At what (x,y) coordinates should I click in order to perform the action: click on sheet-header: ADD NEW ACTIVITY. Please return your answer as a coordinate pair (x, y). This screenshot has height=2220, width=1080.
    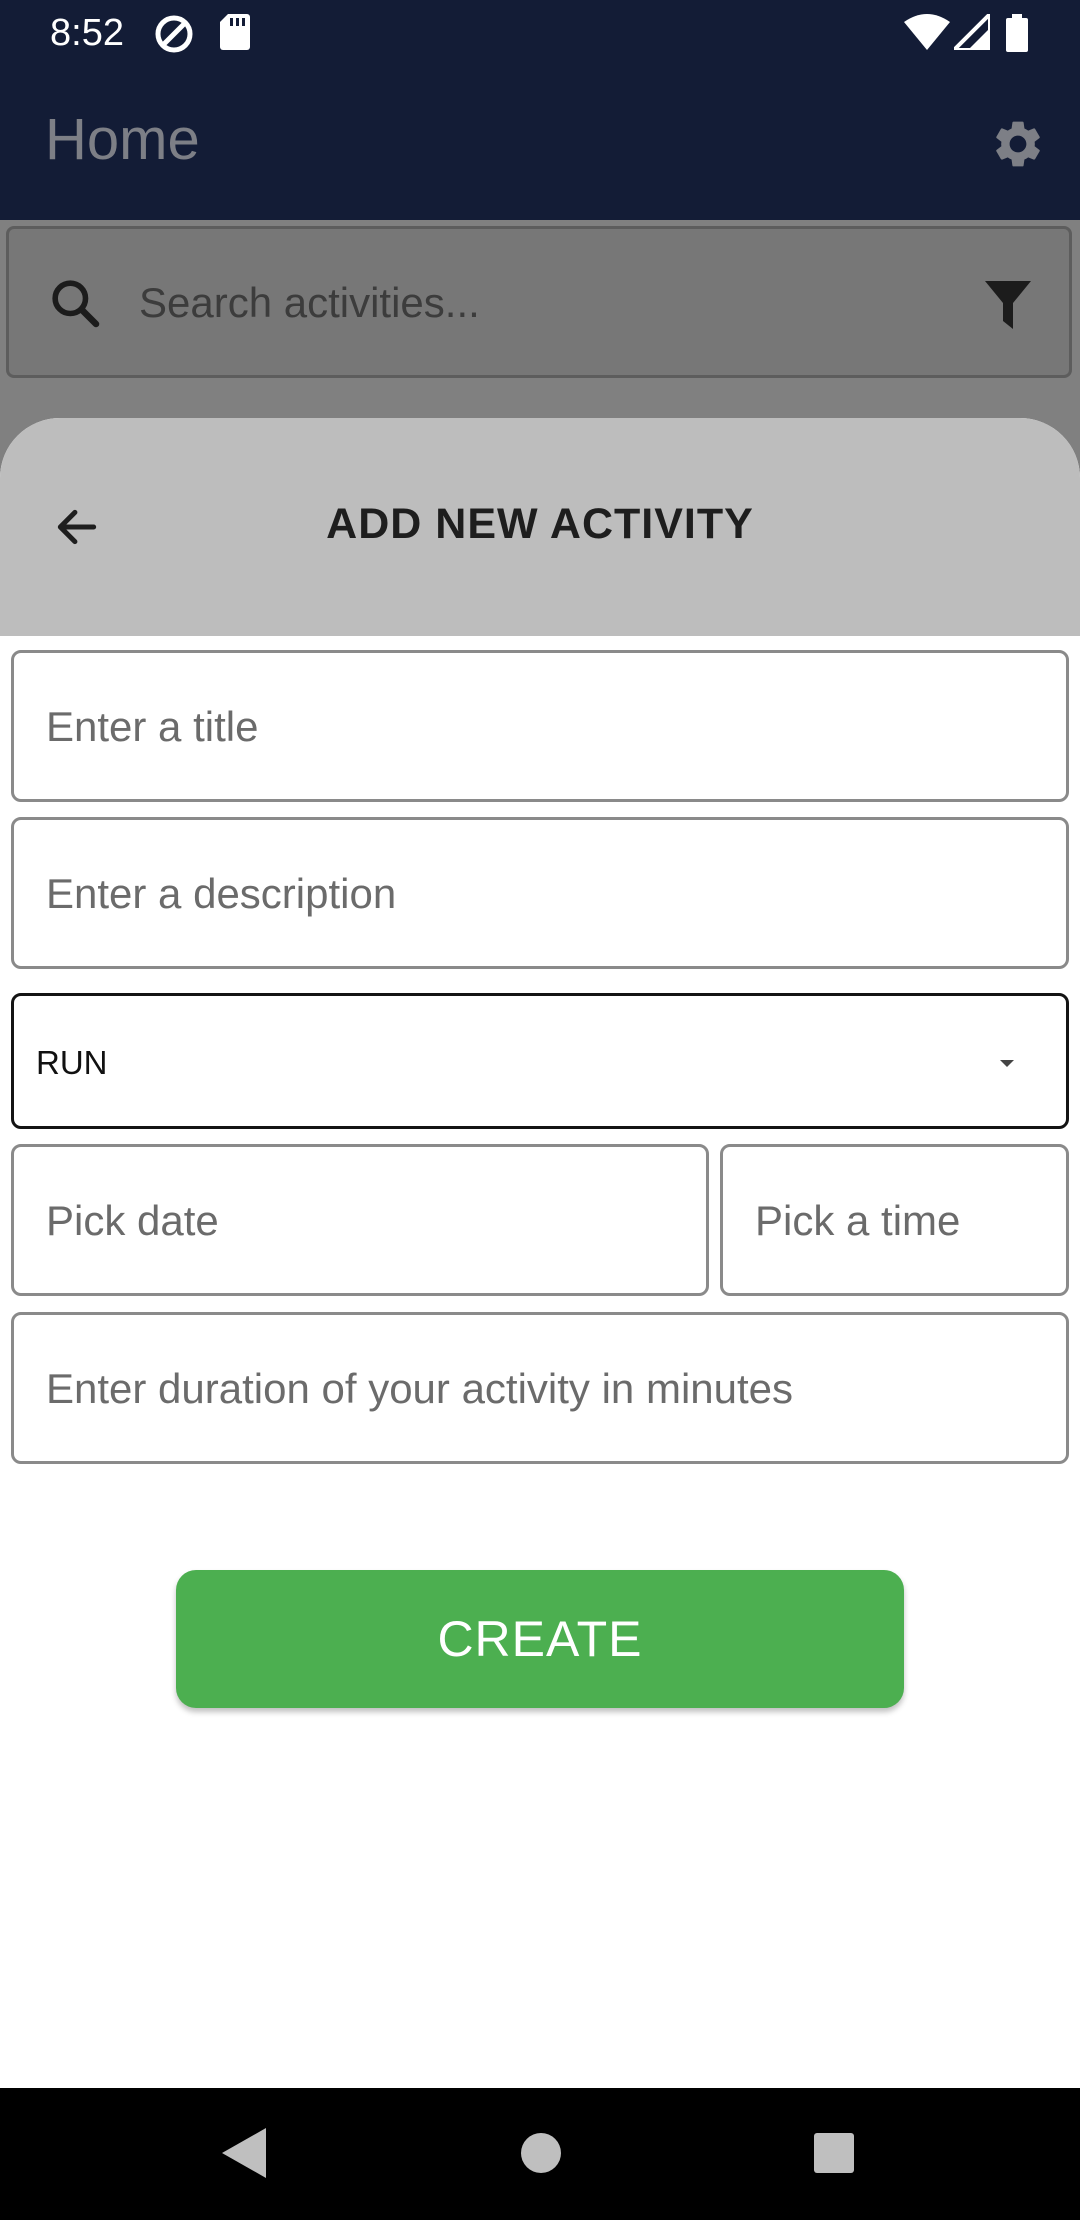
    Looking at the image, I should click on (540, 527).